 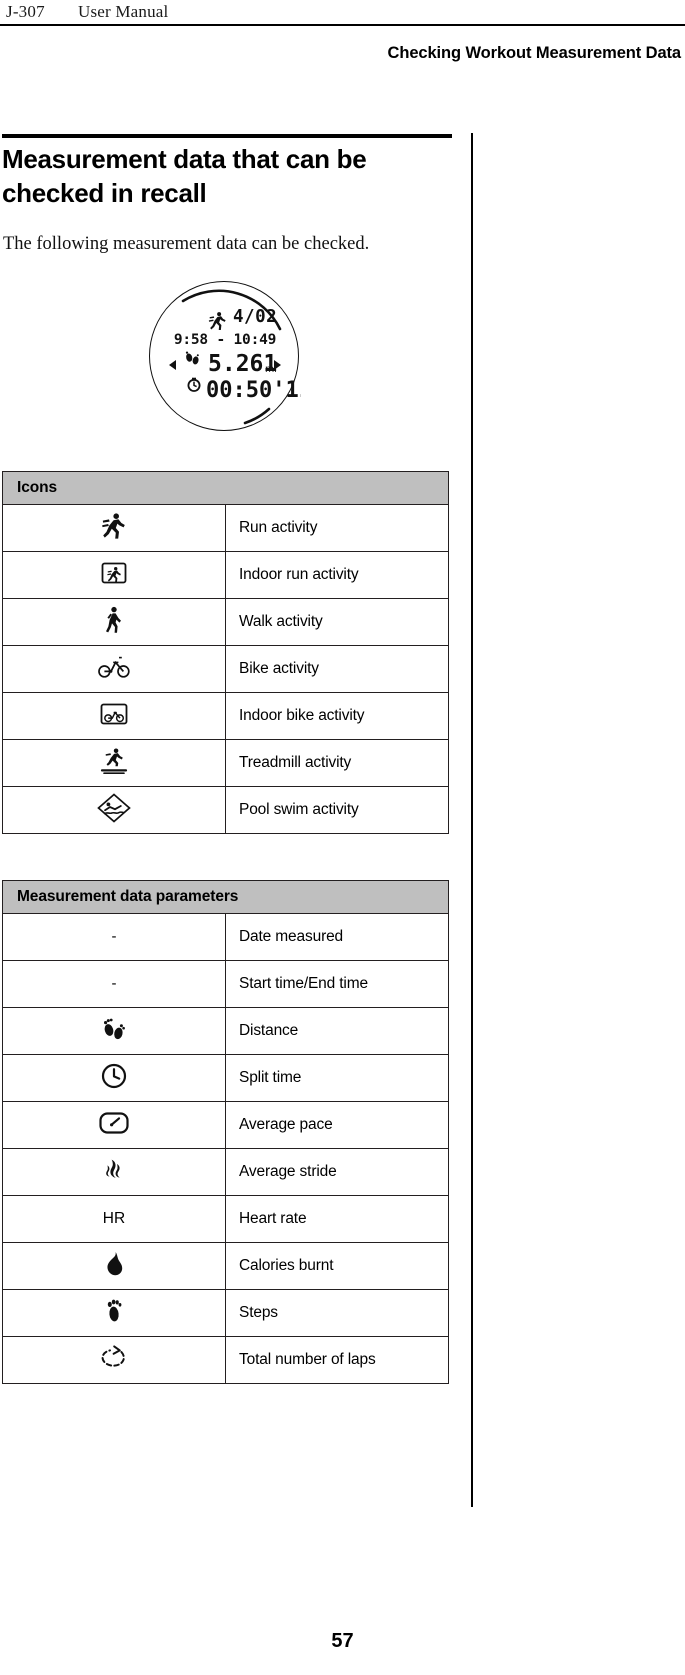 I want to click on clock-icon, so click(x=114, y=1076).